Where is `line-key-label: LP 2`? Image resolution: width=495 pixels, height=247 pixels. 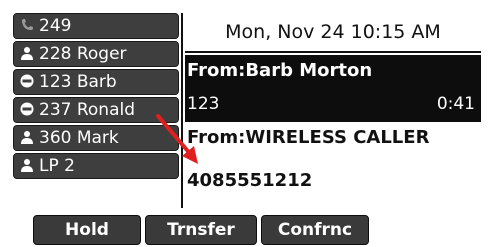 line-key-label: LP 2 is located at coordinates (57, 166).